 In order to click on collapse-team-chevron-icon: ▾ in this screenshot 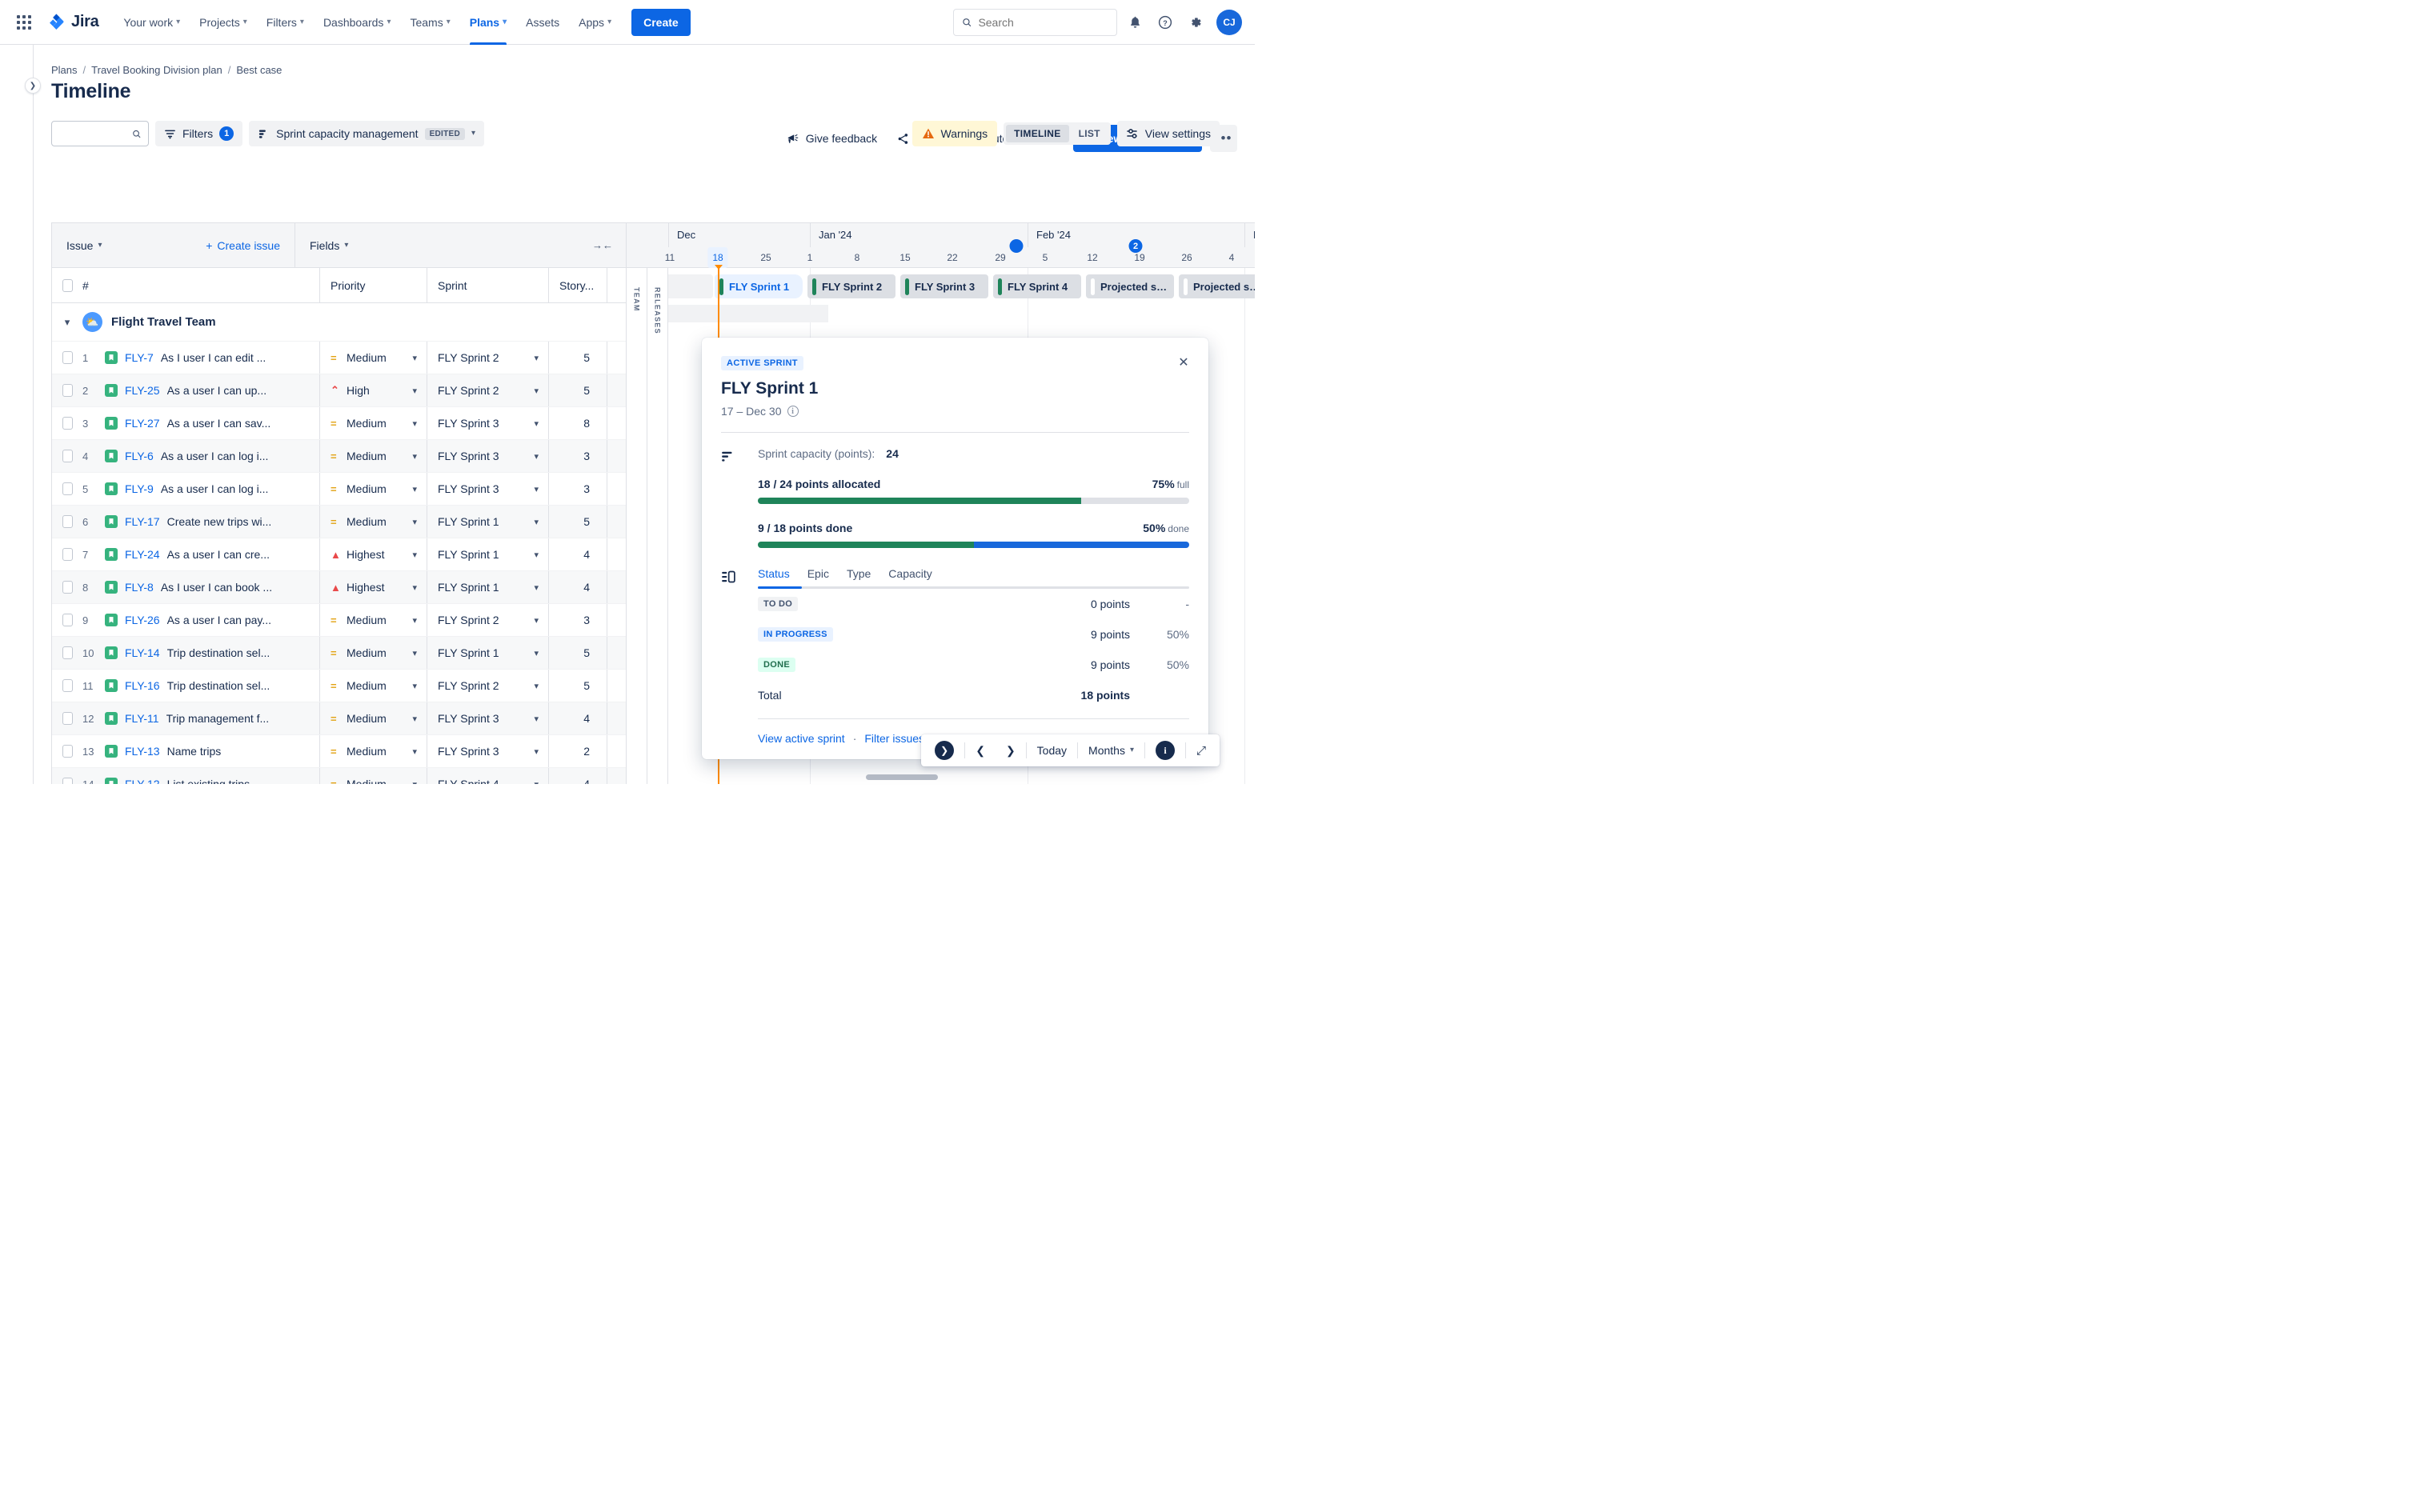, I will do `click(67, 322)`.